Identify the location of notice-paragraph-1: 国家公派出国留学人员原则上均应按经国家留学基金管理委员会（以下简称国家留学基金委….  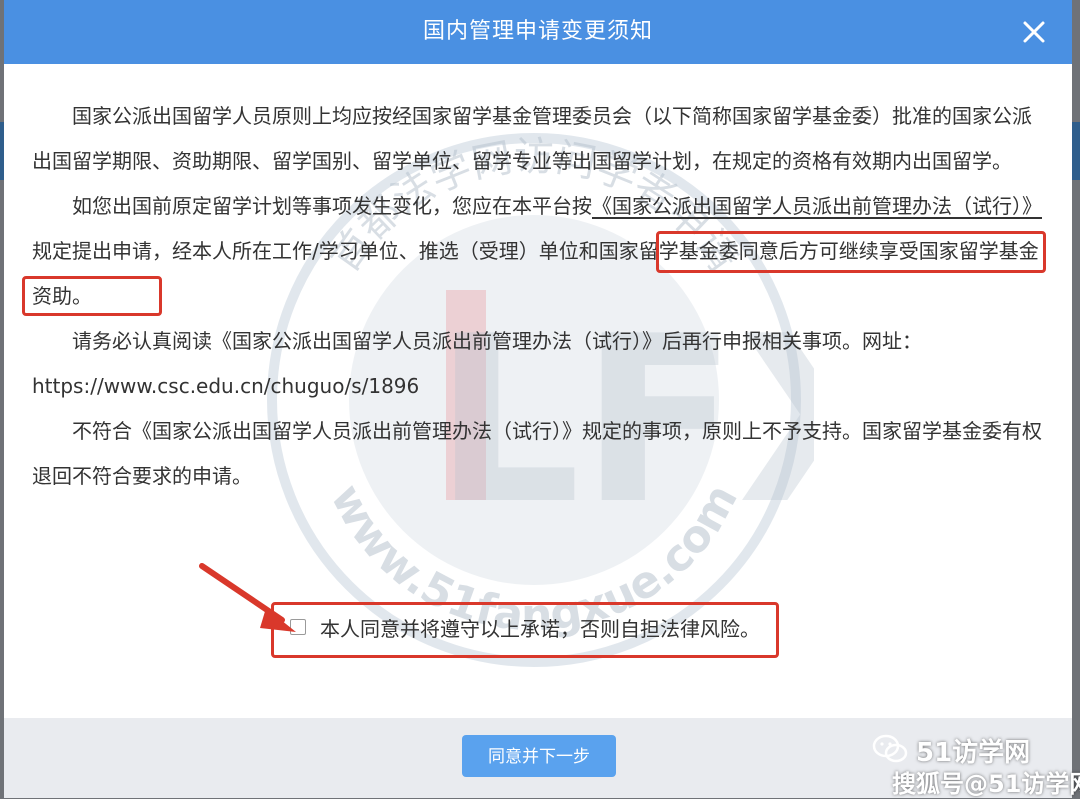
(532, 138).